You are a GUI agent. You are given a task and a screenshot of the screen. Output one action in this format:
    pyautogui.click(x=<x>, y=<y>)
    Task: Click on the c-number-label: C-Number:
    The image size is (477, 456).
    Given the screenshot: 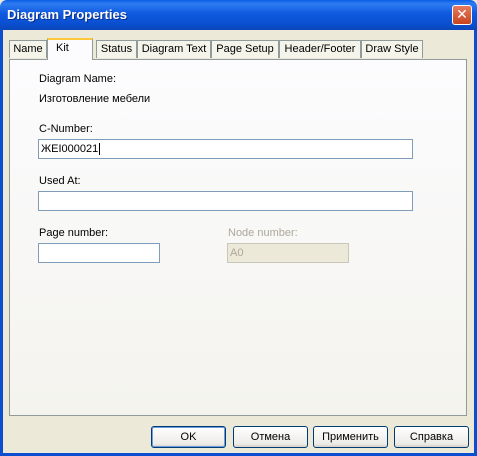 What is the action you would take?
    pyautogui.click(x=66, y=129)
    